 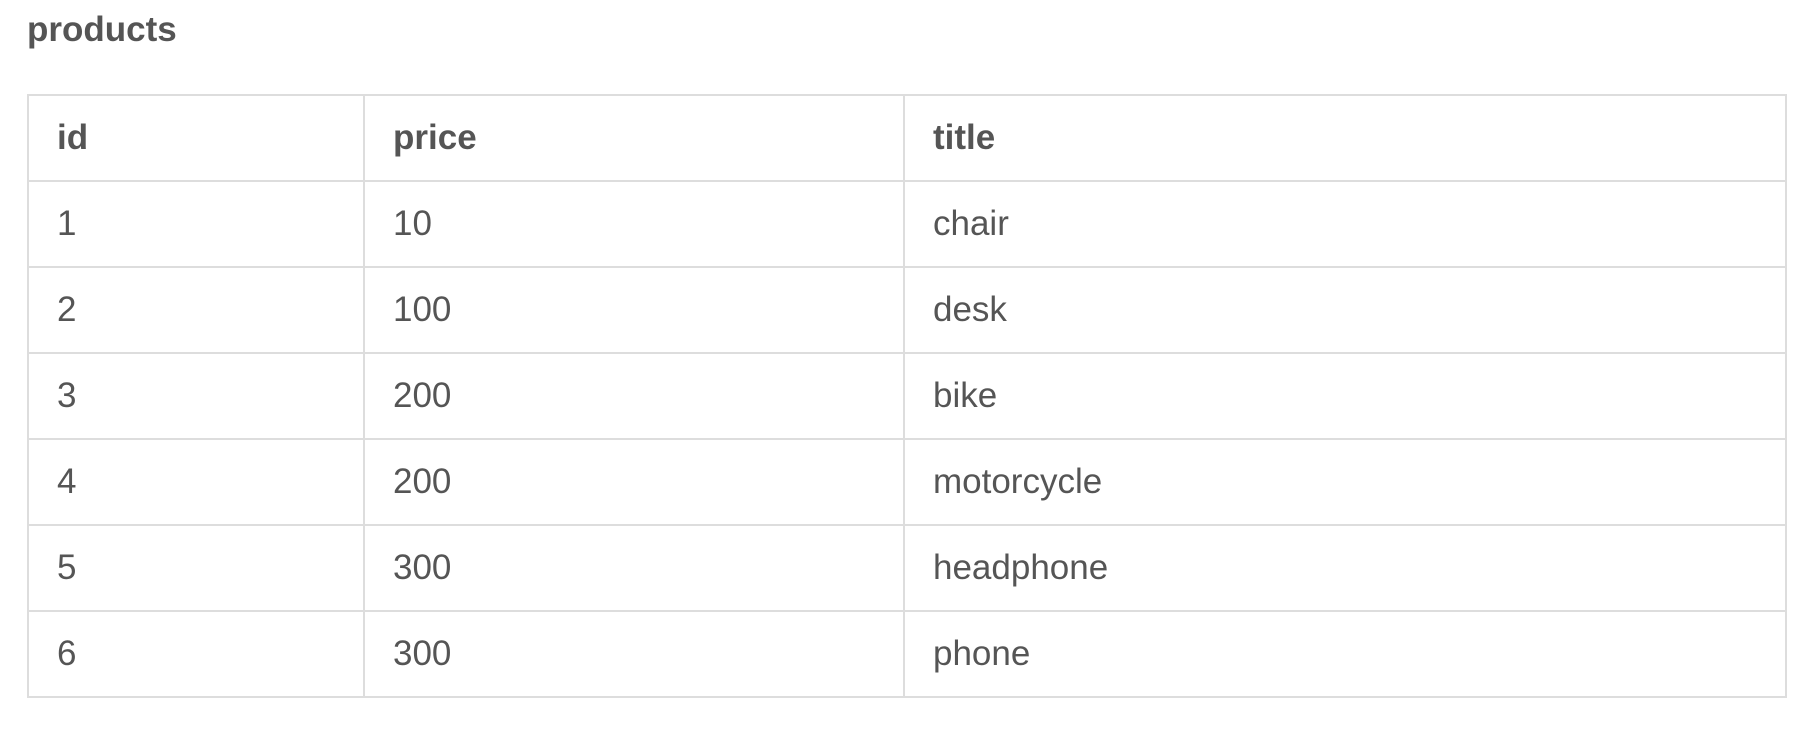 I want to click on column-header-title: title, so click(x=1345, y=138).